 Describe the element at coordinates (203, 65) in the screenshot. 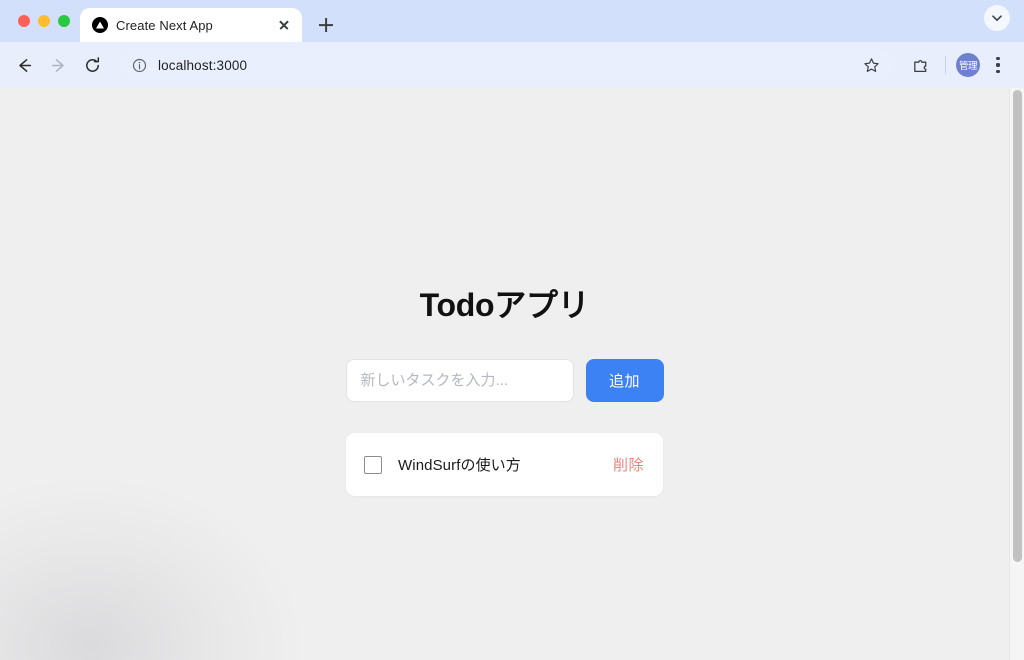

I see `address-bar-url: localhost:3000` at that location.